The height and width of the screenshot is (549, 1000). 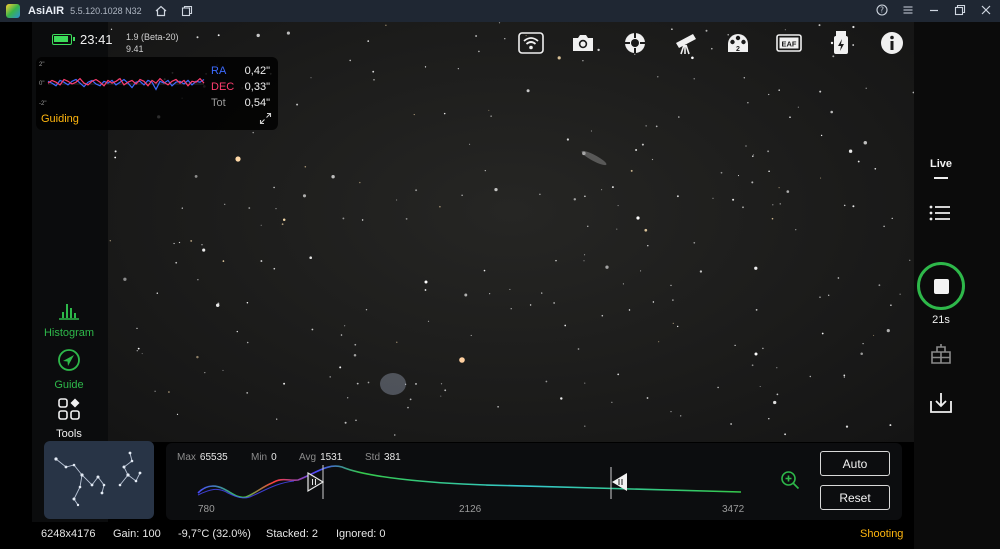 What do you see at coordinates (187, 11) in the screenshot?
I see `multi-window-icon` at bounding box center [187, 11].